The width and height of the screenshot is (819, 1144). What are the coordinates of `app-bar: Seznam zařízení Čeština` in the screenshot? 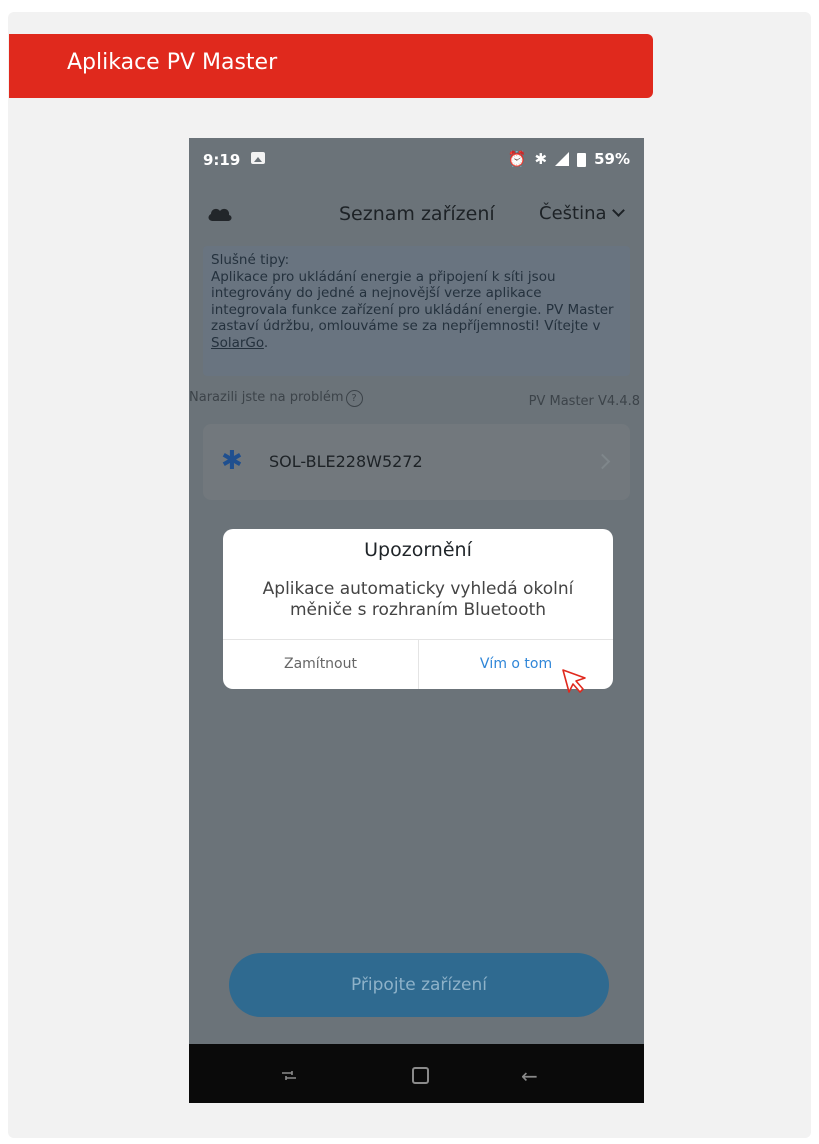 It's located at (416, 216).